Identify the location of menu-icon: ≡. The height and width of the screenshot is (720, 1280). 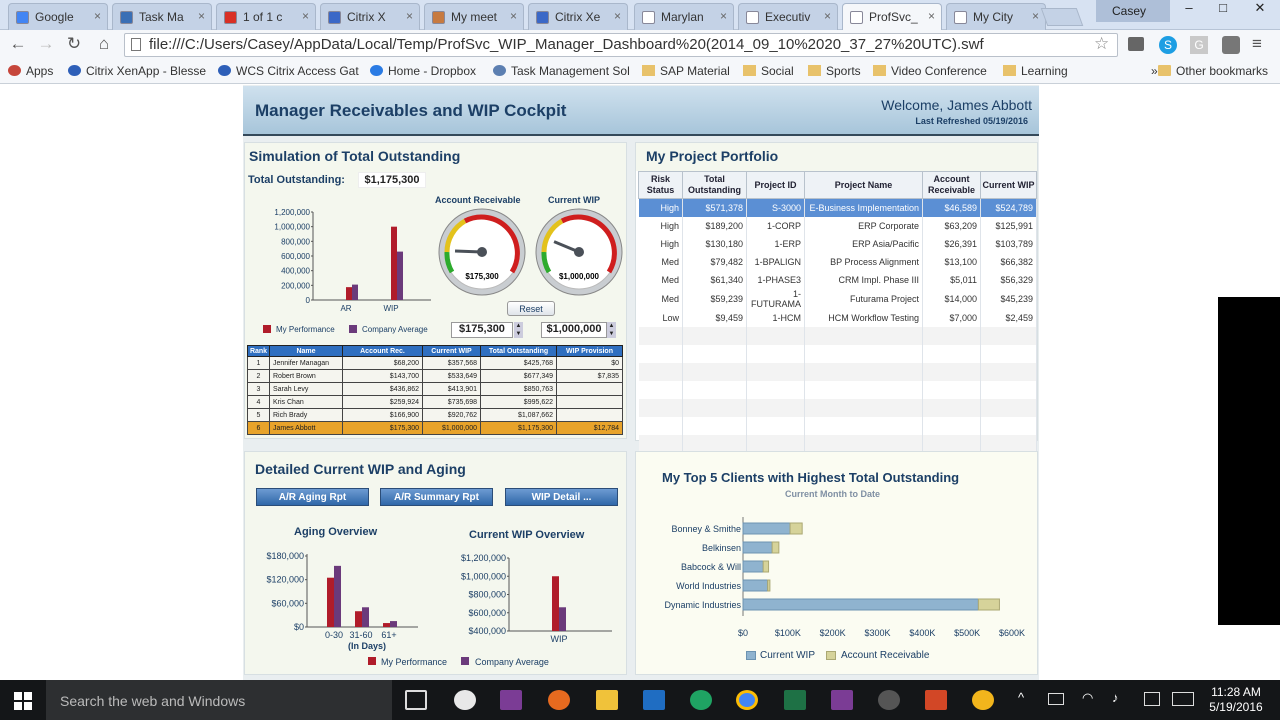
(1257, 44).